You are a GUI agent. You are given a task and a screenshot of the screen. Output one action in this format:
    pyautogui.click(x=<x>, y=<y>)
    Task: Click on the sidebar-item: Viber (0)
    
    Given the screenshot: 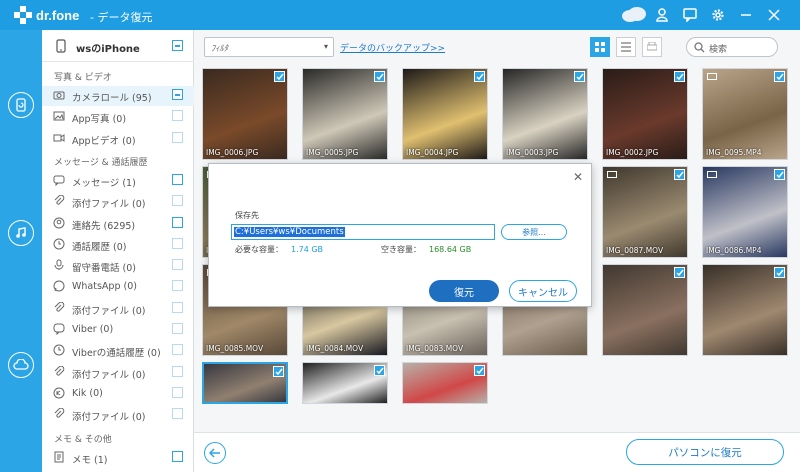 What is the action you would take?
    pyautogui.click(x=118, y=330)
    